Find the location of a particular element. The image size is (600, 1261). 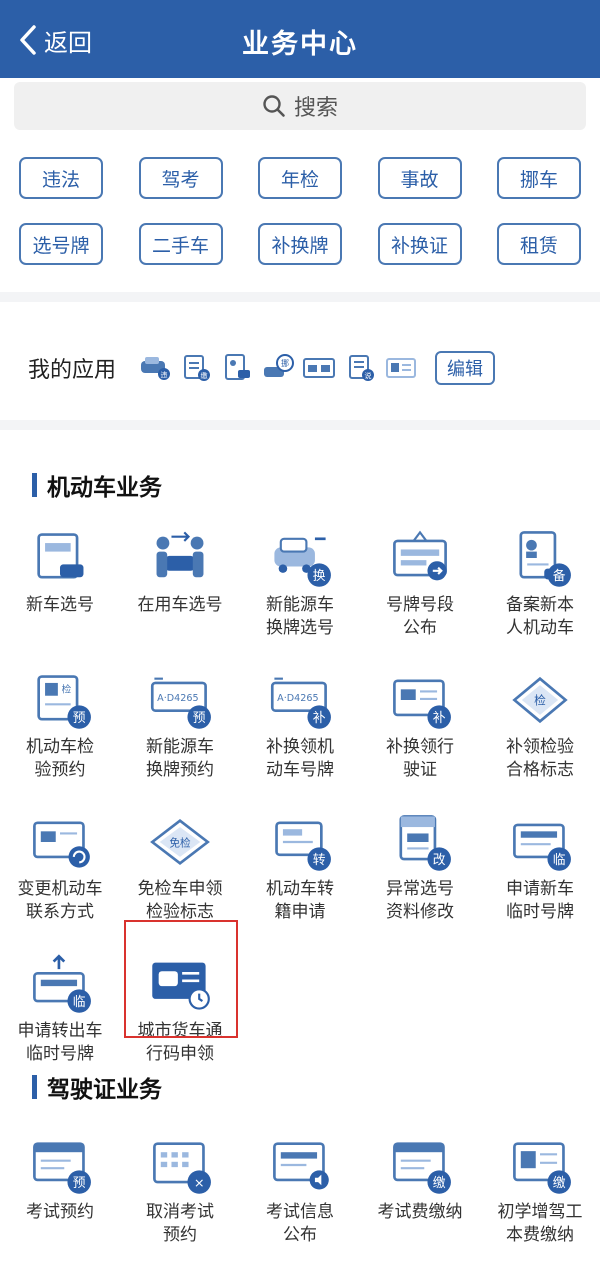

change-contact-icon is located at coordinates (60, 842).